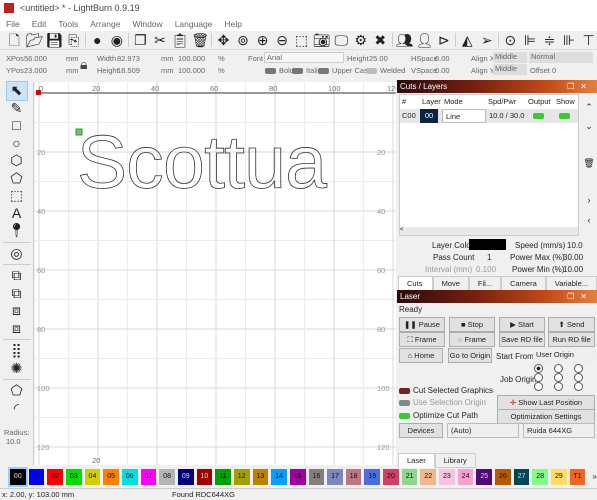  Describe the element at coordinates (503, 476) in the screenshot. I see `palette-swatch-26: 26` at that location.